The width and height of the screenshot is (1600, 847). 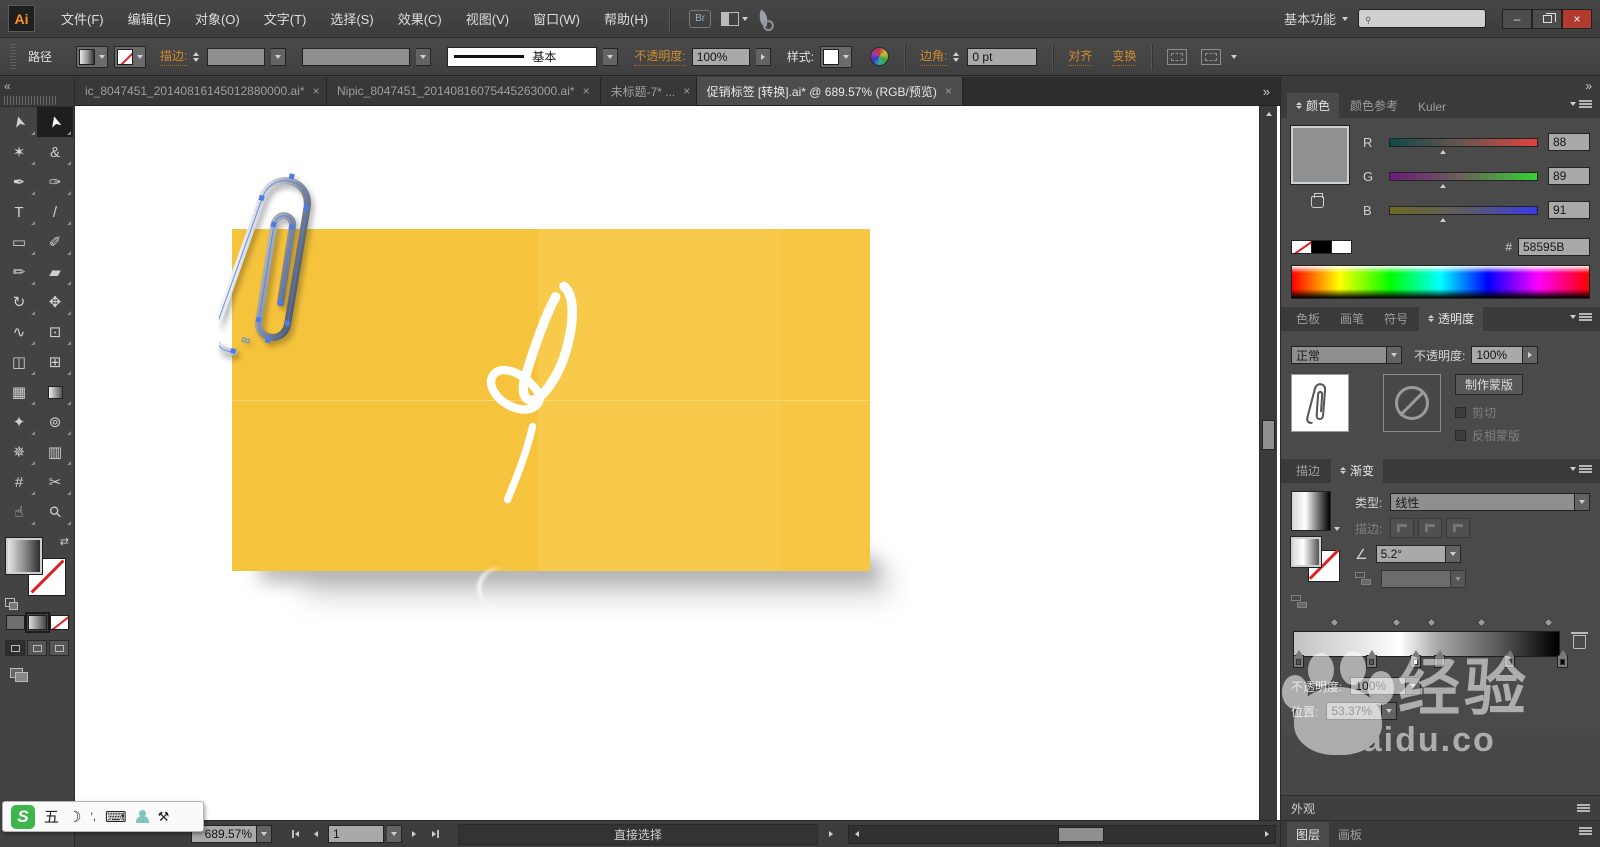 I want to click on minimize-button: –, so click(x=1517, y=18).